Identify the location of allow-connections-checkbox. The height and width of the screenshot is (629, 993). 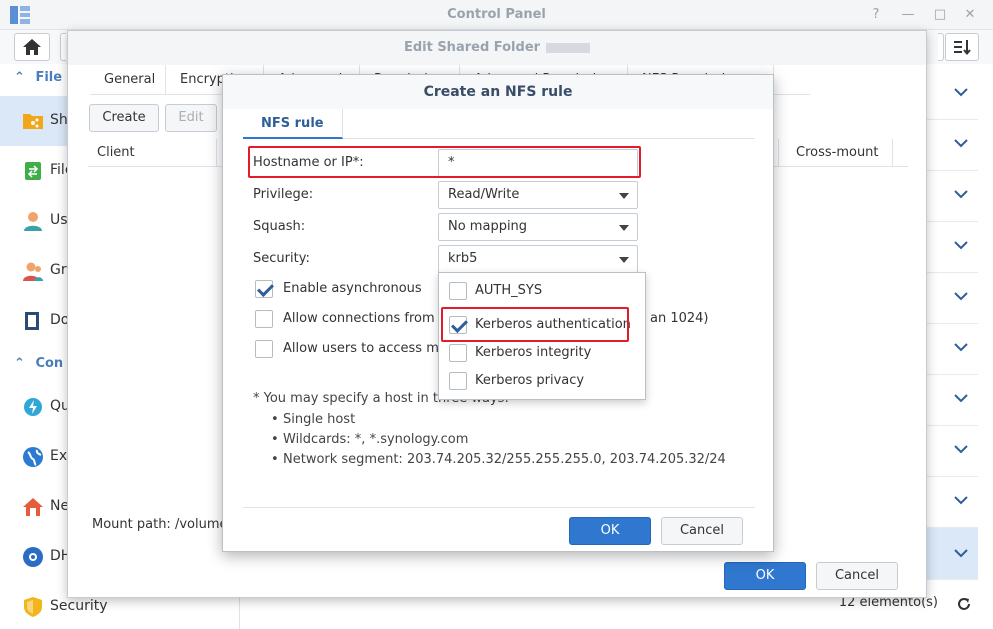
(264, 319).